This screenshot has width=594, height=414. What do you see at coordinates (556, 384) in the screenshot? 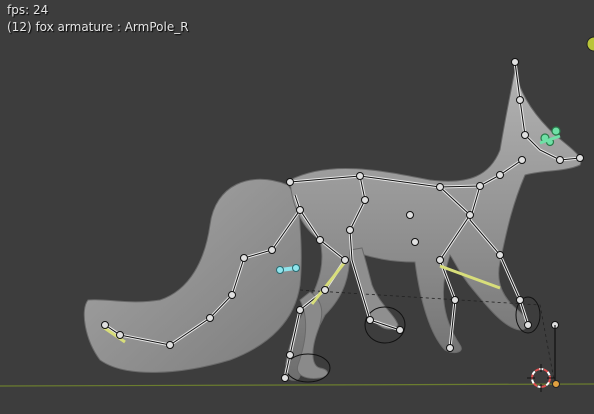
I see `origin-dot` at bounding box center [556, 384].